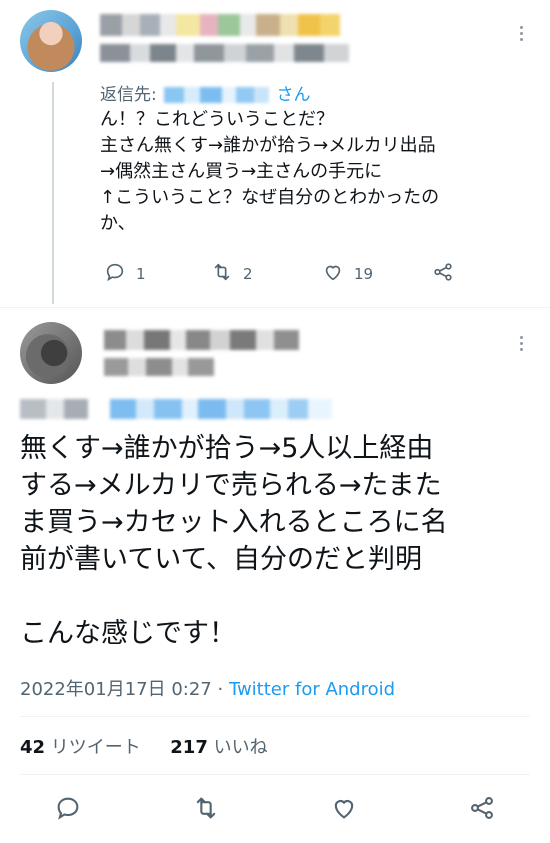  I want to click on thread-connector-line, so click(53, 193).